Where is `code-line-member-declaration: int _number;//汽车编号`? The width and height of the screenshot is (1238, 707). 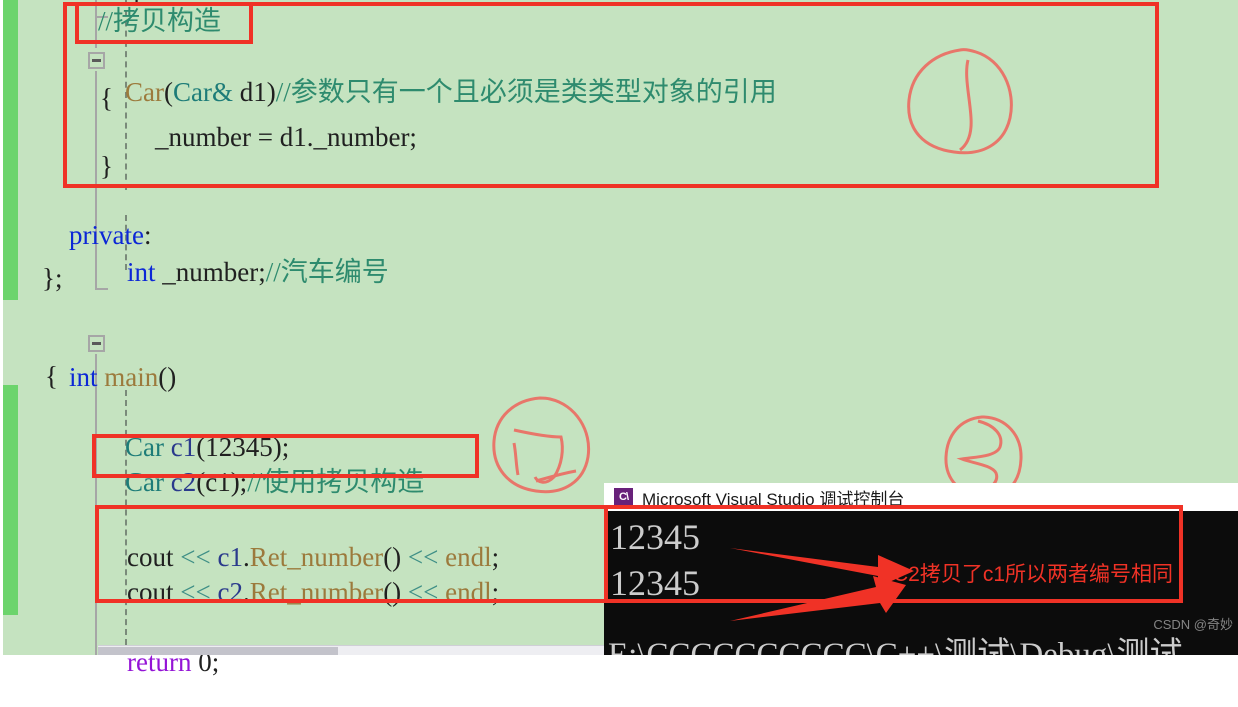
code-line-member-declaration: int _number;//汽车编号 is located at coordinates (244, 272).